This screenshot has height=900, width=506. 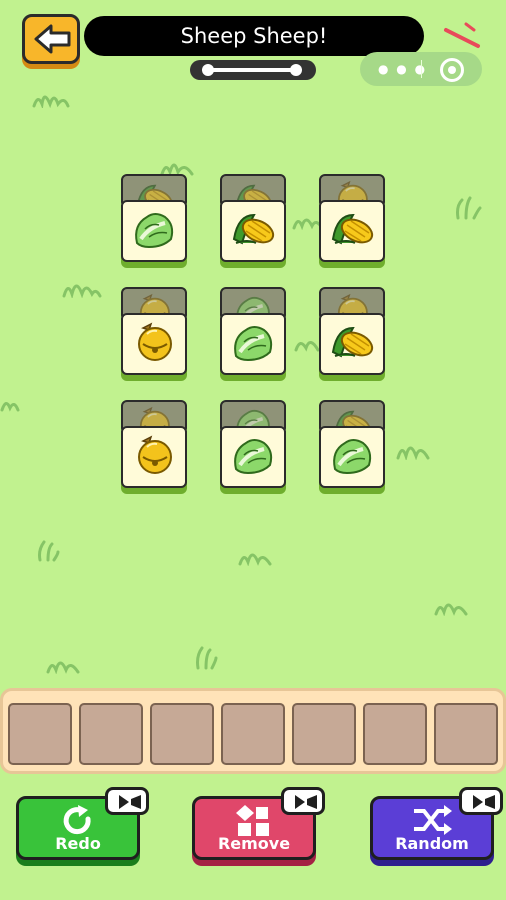 I want to click on refresh-icon, so click(x=77, y=820).